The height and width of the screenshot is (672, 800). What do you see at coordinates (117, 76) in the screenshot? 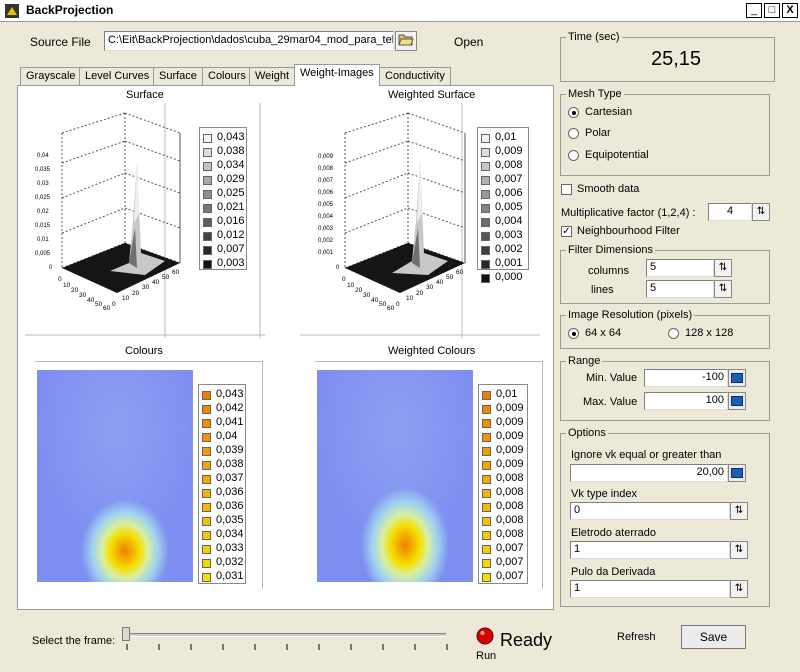
I see `tab-level-curves: Level Curves` at bounding box center [117, 76].